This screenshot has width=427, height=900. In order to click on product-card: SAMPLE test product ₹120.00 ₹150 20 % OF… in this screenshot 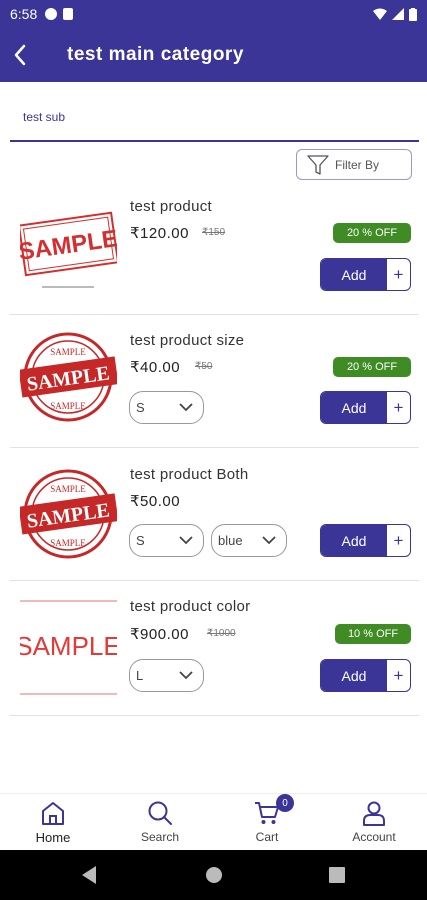, I will do `click(214, 249)`.